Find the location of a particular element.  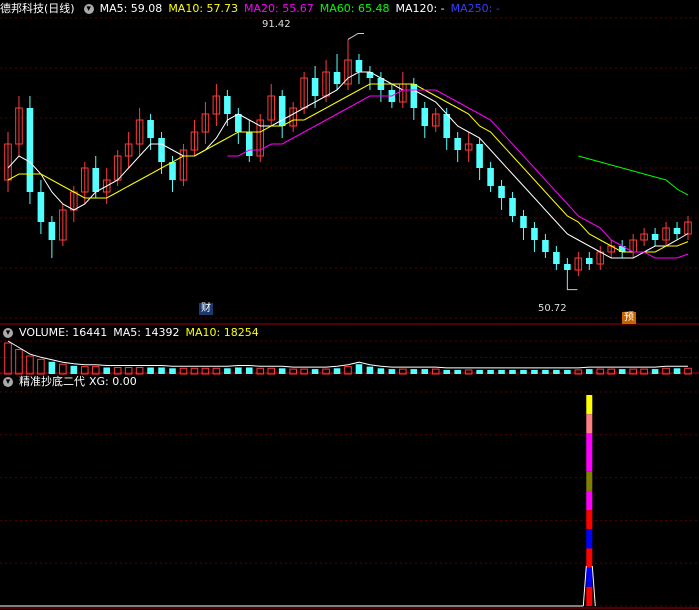

volume-ma-line is located at coordinates (347, 354).